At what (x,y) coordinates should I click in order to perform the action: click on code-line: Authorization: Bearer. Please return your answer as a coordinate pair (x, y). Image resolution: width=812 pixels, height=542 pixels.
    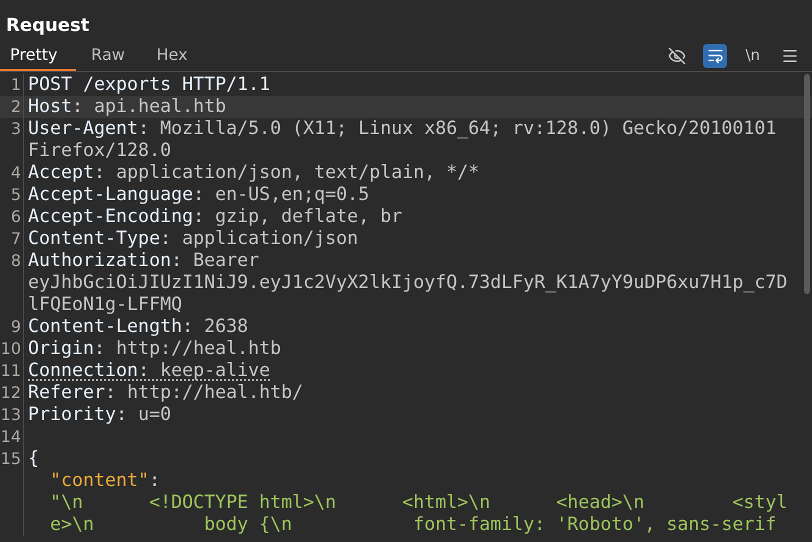
    Looking at the image, I should click on (144, 260).